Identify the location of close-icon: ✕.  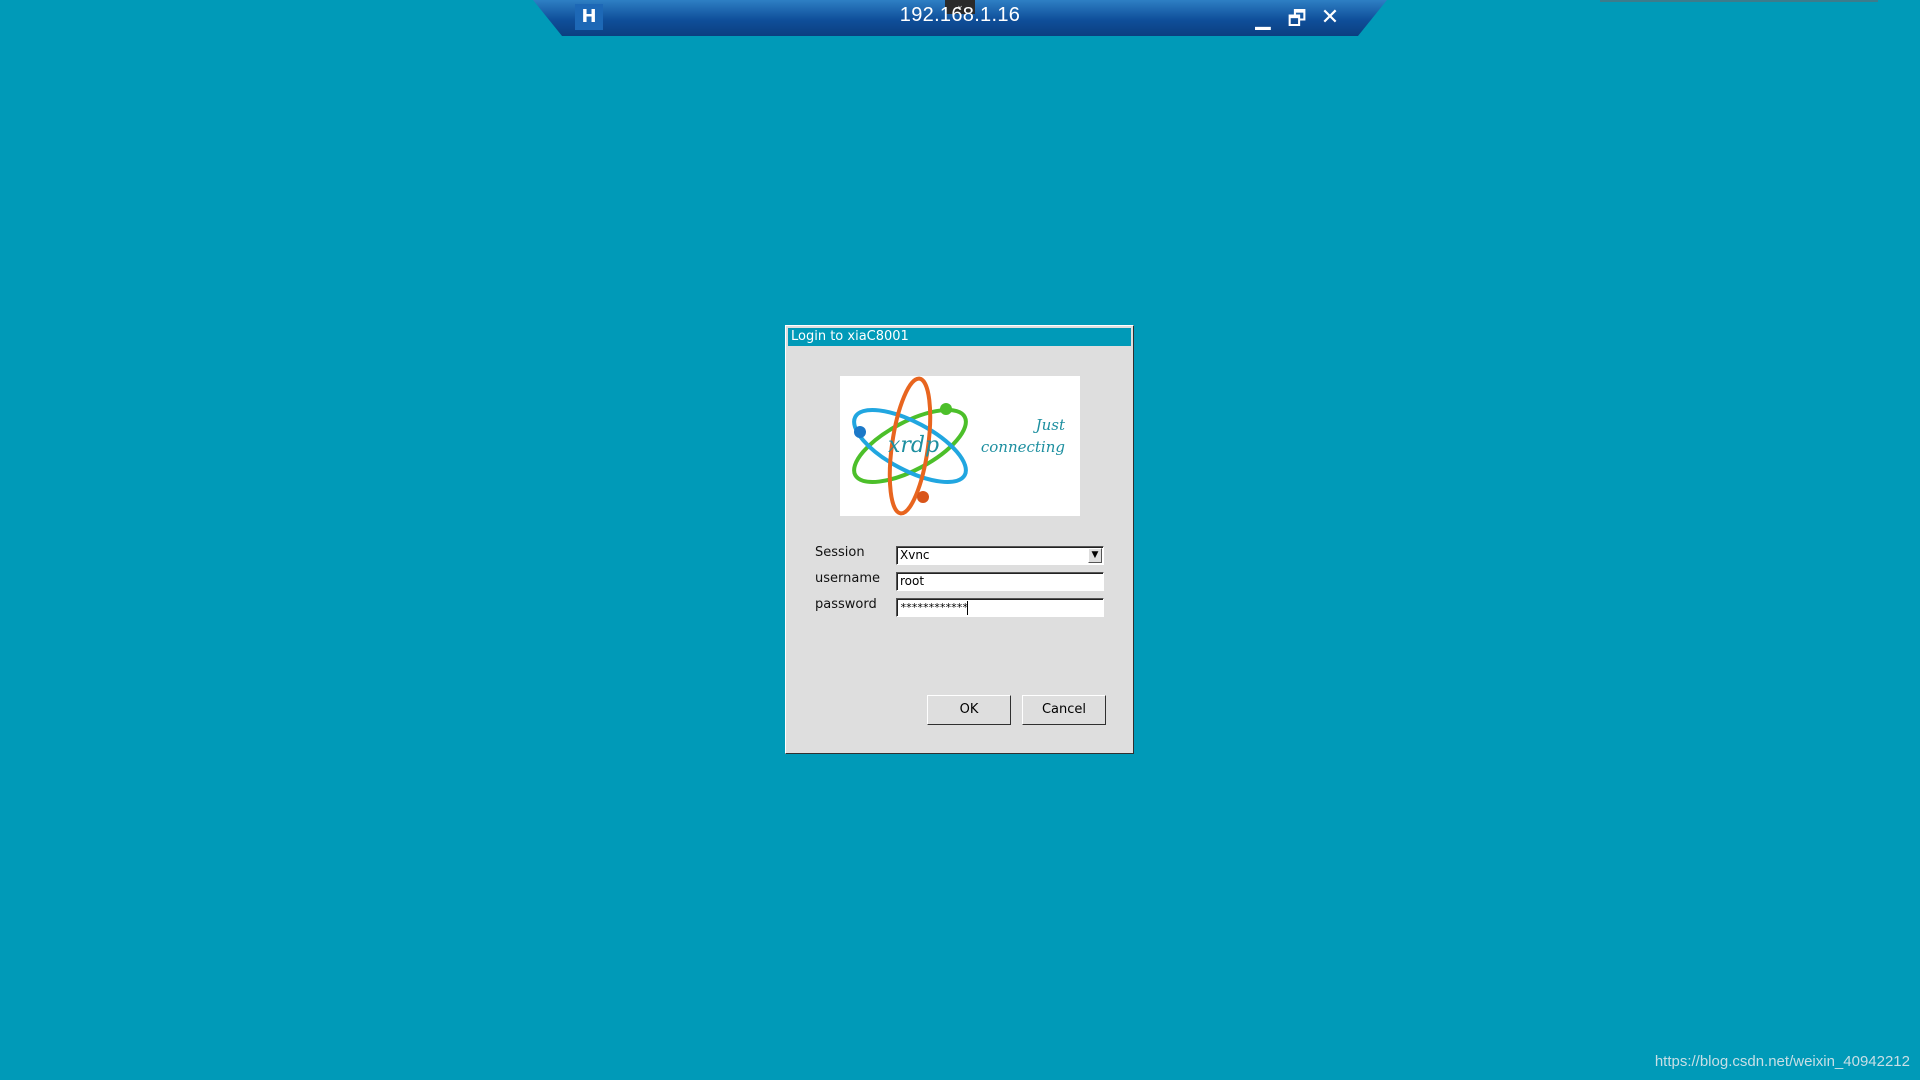
(1330, 18).